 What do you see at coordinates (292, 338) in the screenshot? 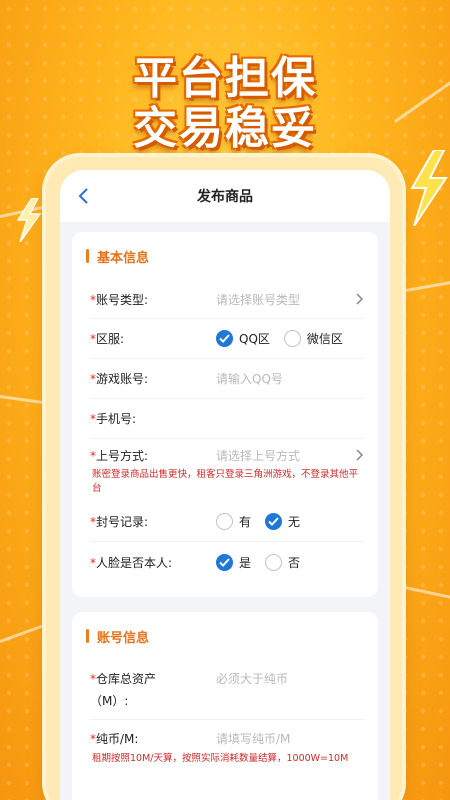
I see `server-option-wechat-radio` at bounding box center [292, 338].